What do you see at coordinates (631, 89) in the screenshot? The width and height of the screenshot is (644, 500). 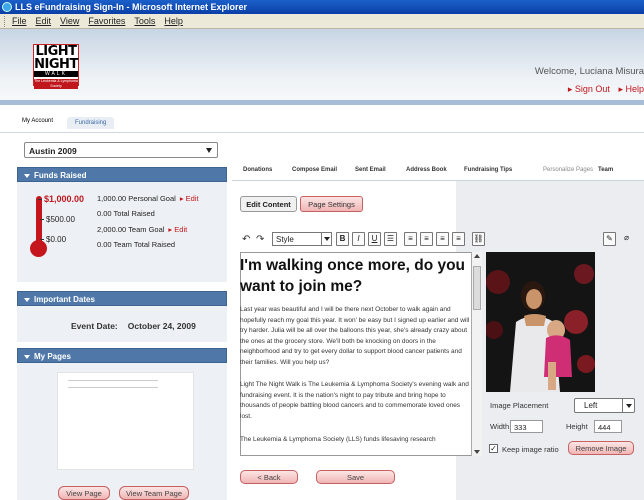 I see `help-link: ▸ Help` at bounding box center [631, 89].